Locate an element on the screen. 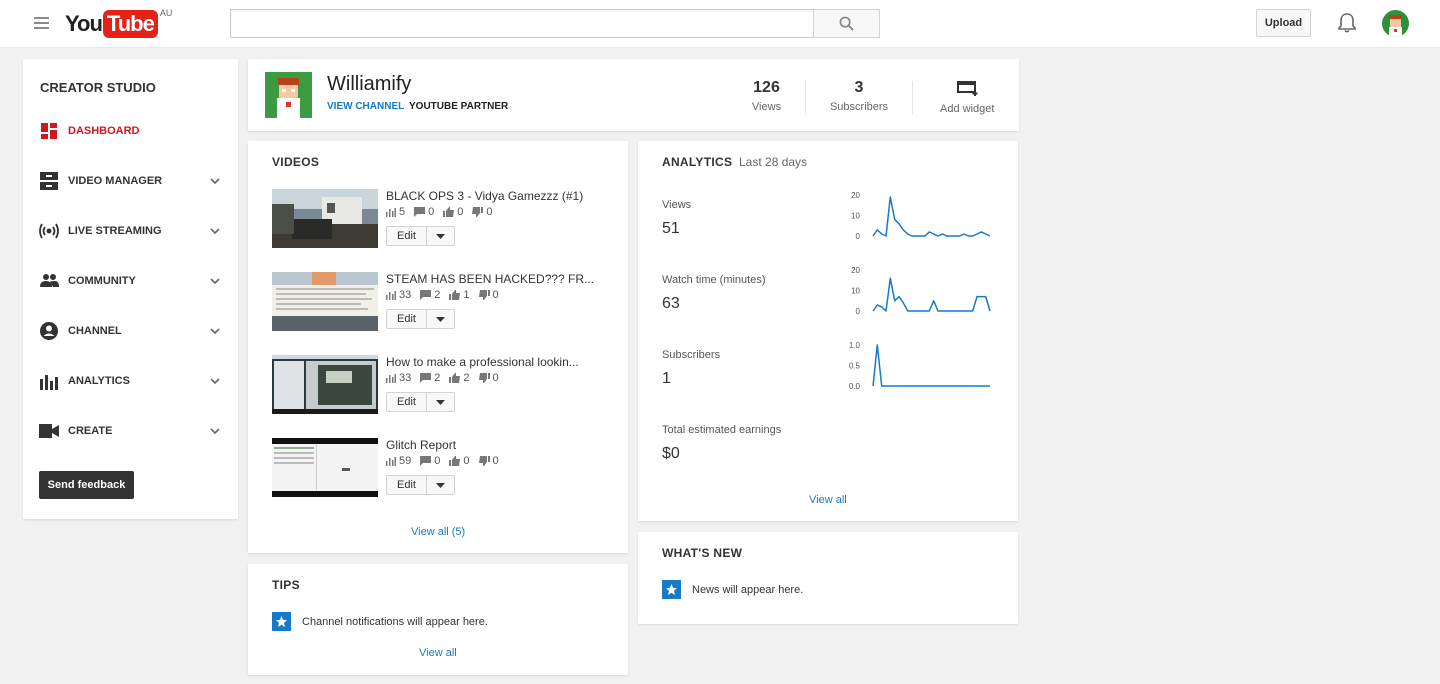  analytics-view-all-link: View all is located at coordinates (828, 500).